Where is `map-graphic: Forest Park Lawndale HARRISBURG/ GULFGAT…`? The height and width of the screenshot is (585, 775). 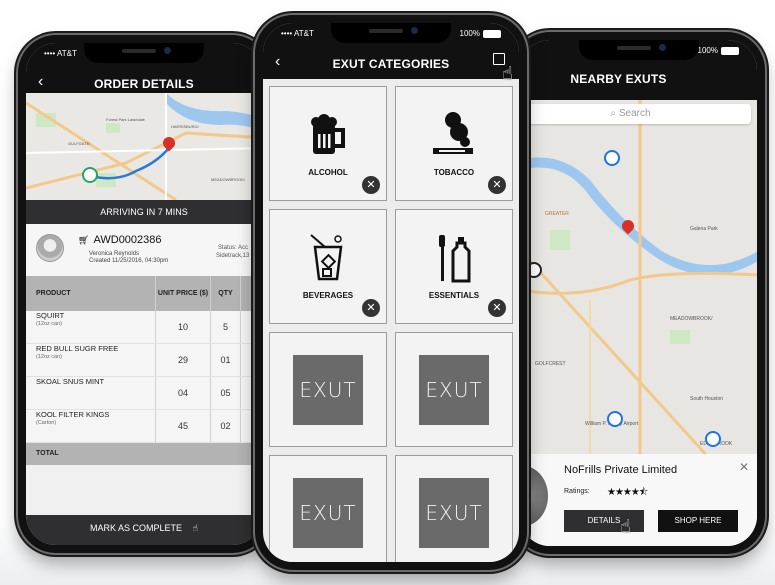 map-graphic: Forest Park Lawndale HARRISBURG/ GULFGAT… is located at coordinates (144, 146).